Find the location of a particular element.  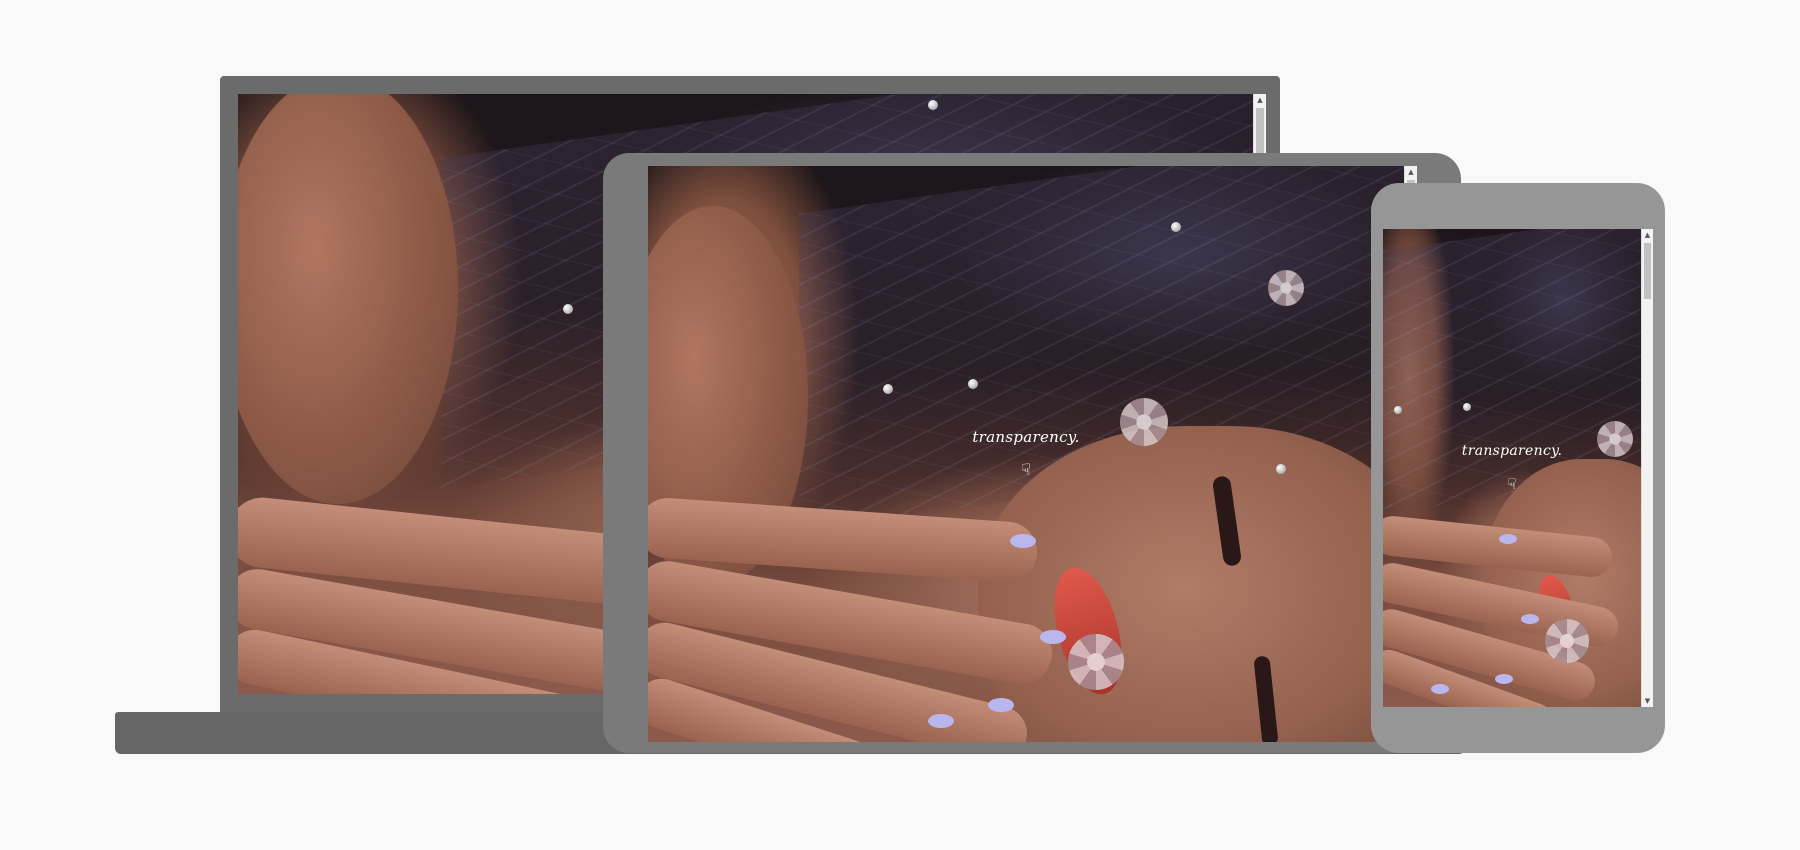

scroll-thumb is located at coordinates (1647, 271).